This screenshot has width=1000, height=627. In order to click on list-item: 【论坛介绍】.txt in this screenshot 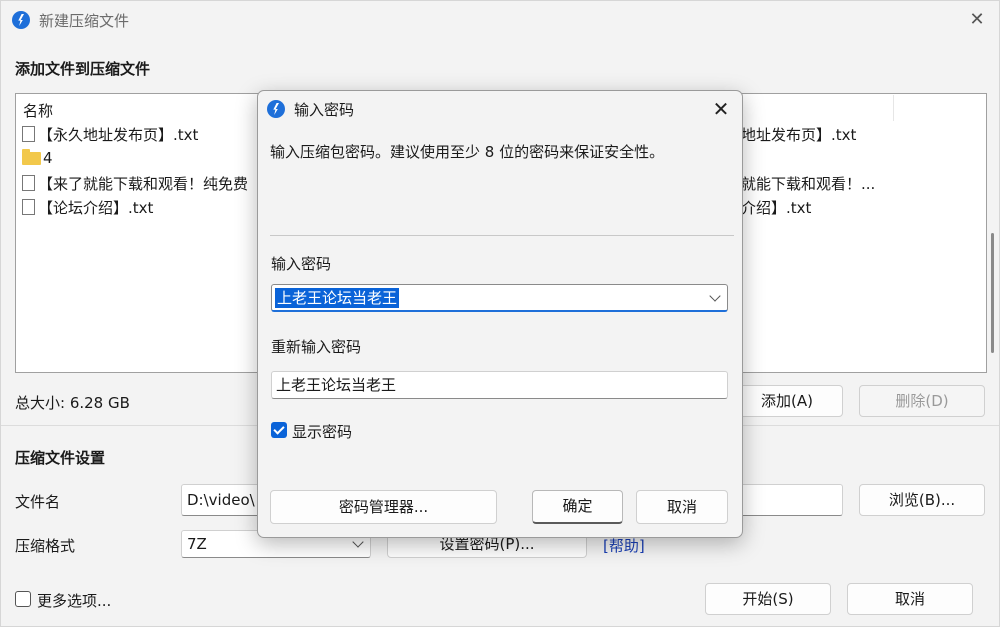, I will do `click(87, 207)`.